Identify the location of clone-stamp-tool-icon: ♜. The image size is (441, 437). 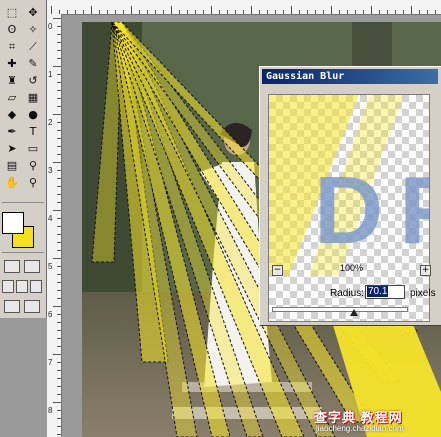
(12, 81).